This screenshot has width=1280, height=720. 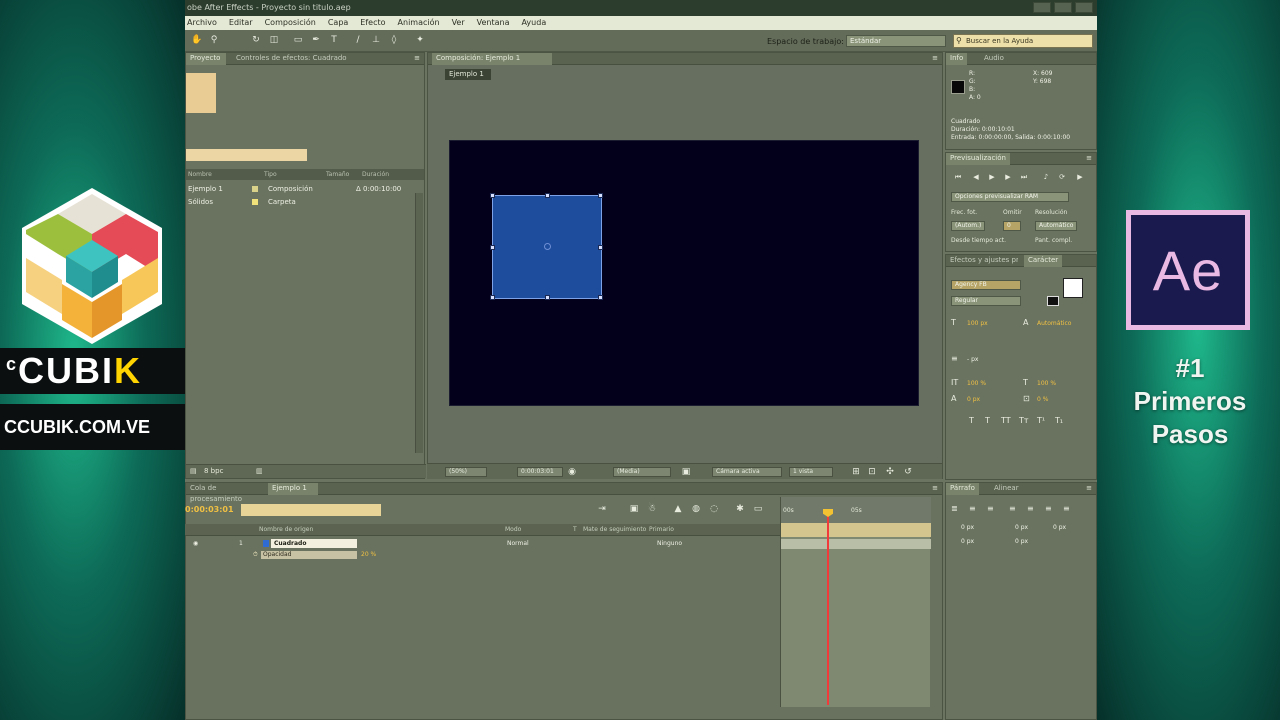 I want to click on tab-audio: Audio, so click(x=994, y=59).